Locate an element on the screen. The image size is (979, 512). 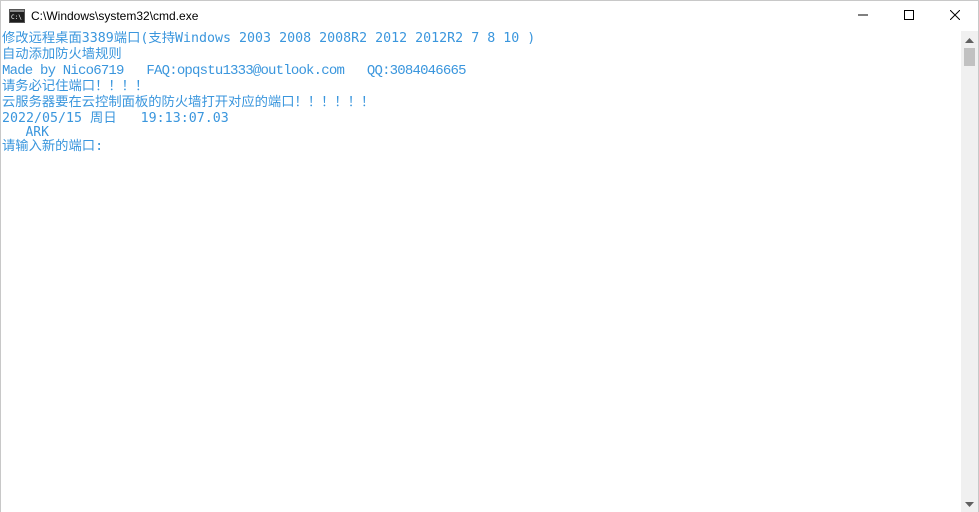
console-prompt-line: 请输入新的端口: is located at coordinates (481, 147).